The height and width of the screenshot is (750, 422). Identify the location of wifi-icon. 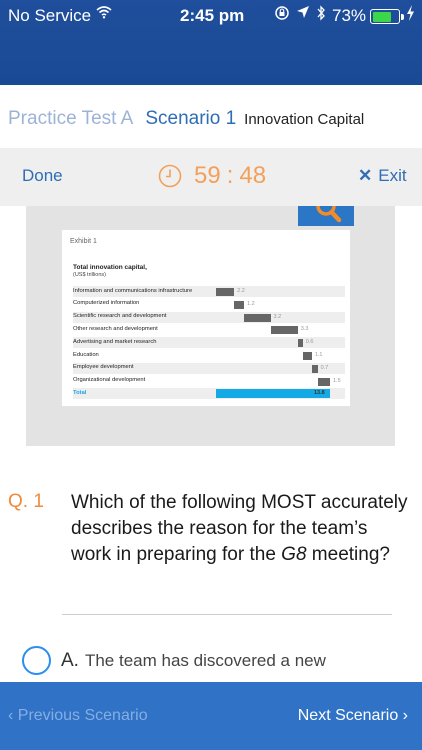
(104, 14).